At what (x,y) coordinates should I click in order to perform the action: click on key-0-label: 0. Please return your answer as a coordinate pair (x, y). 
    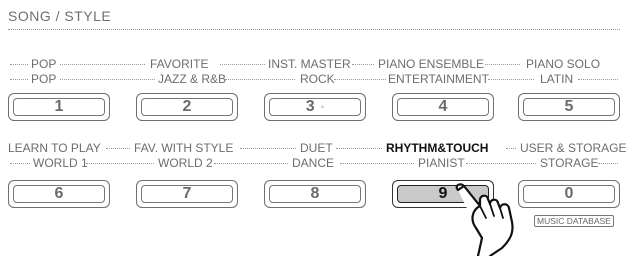
    Looking at the image, I should click on (569, 193).